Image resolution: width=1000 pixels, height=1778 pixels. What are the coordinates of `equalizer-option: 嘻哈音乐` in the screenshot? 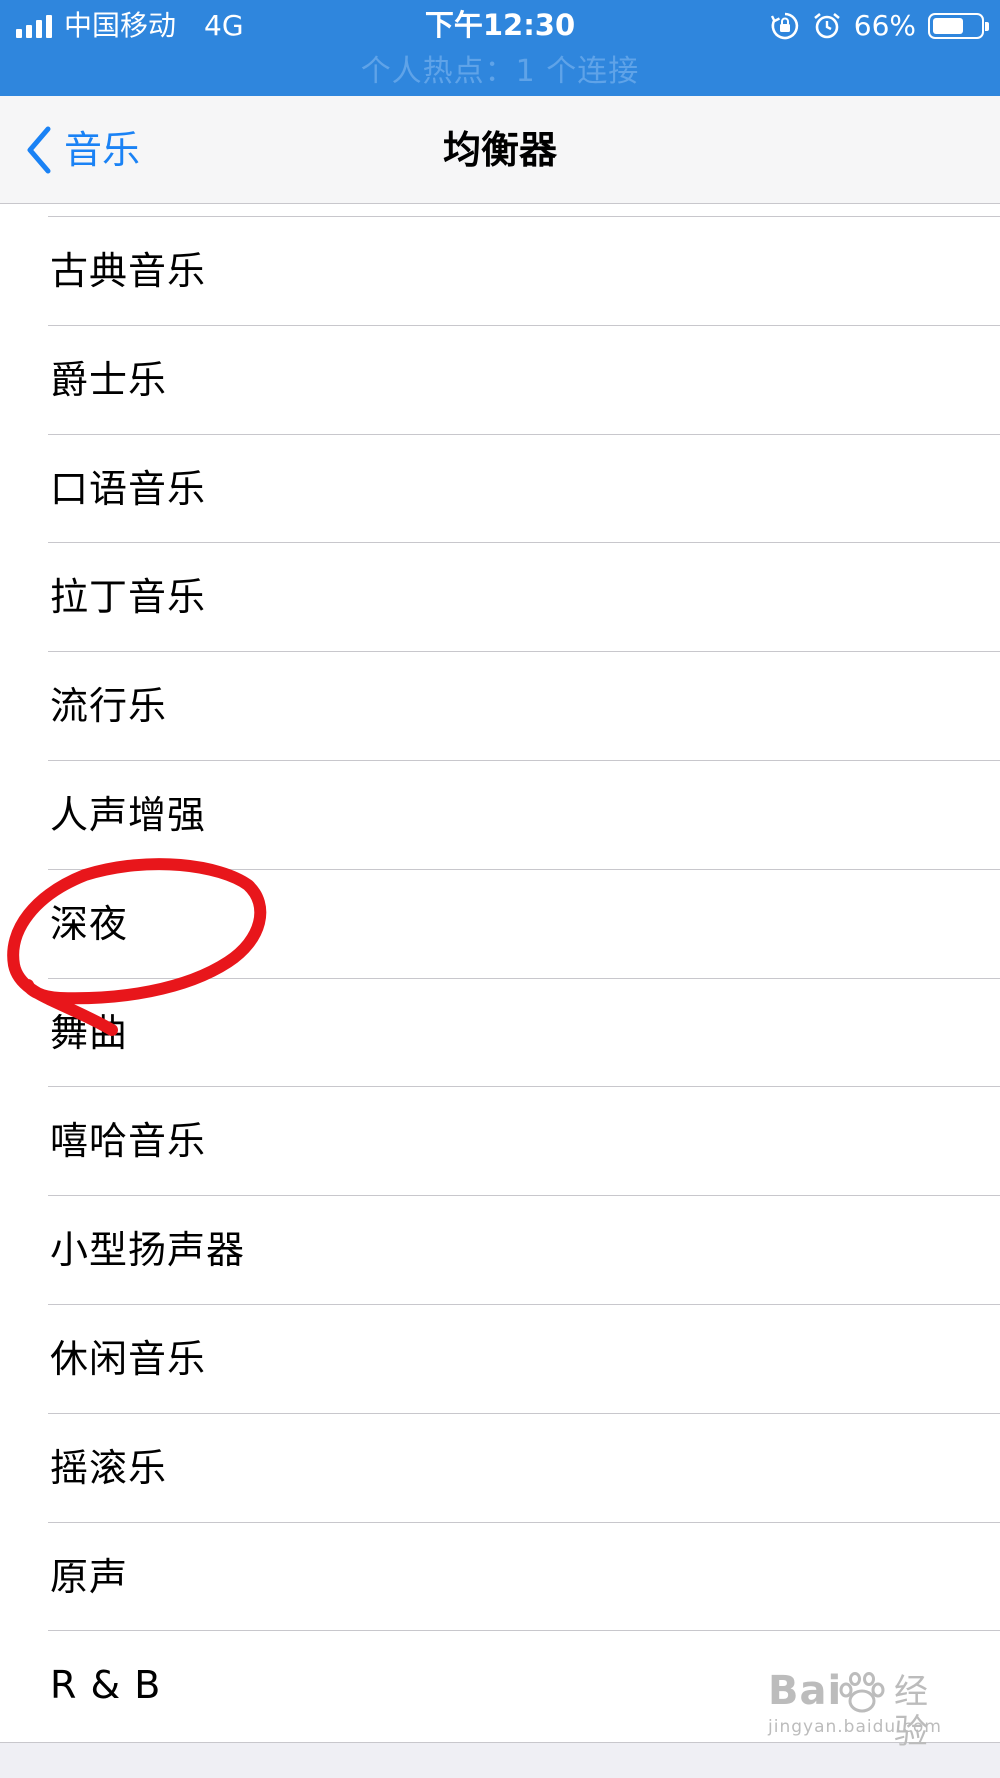 It's located at (500, 1142).